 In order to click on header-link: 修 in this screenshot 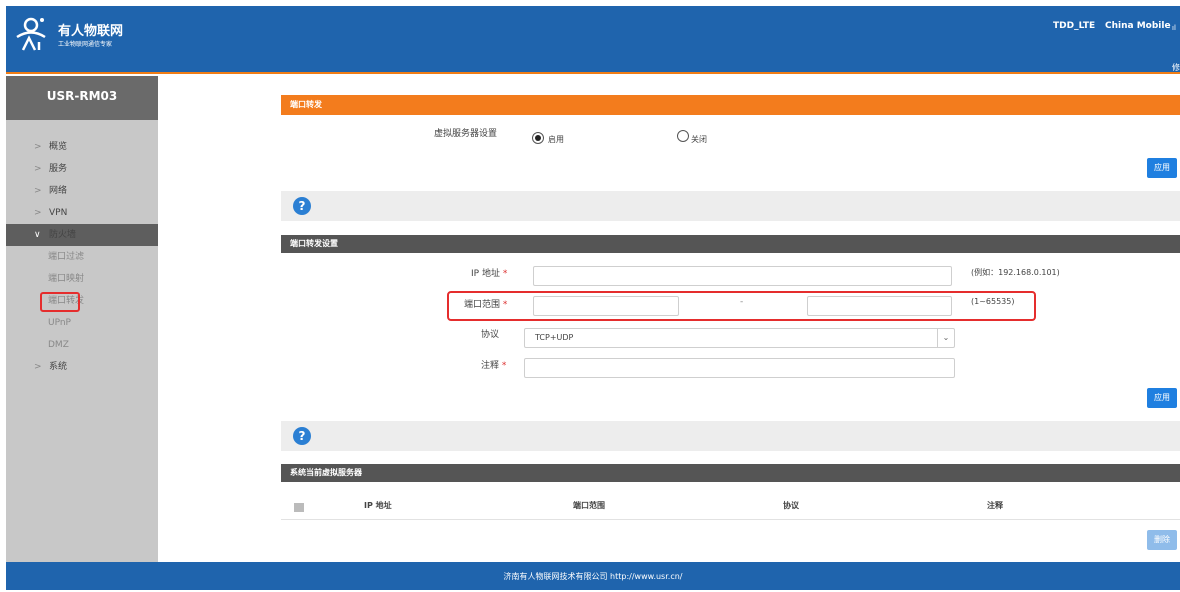, I will do `click(1176, 67)`.